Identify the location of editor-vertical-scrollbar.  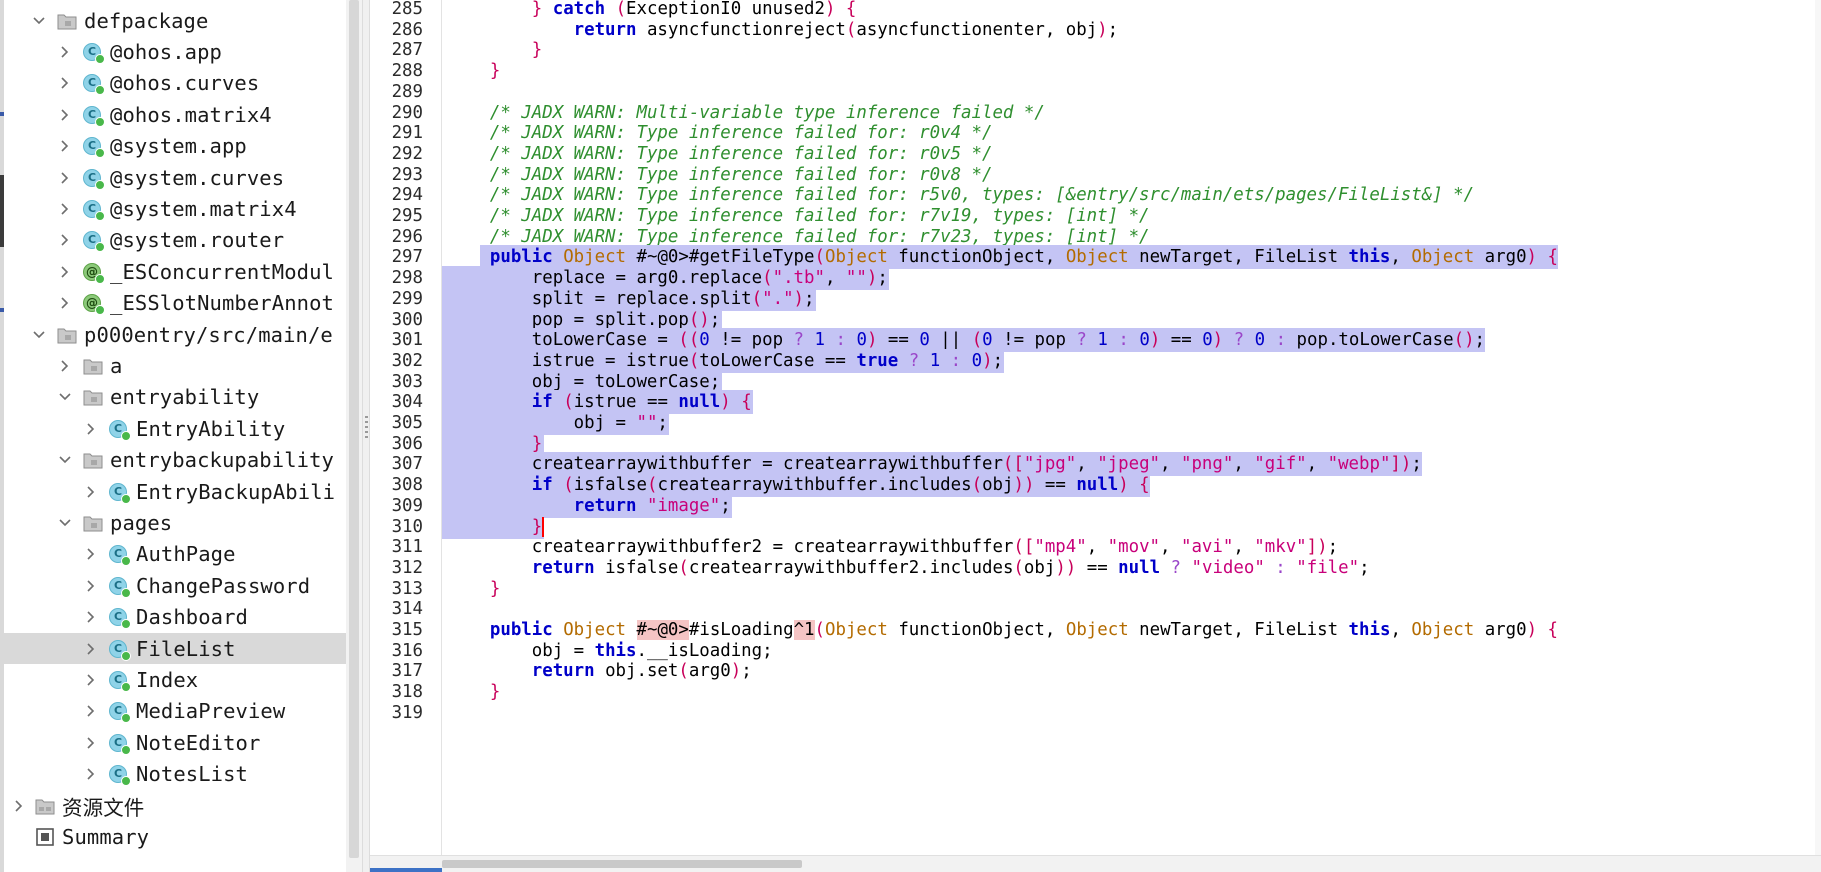
(1818, 428).